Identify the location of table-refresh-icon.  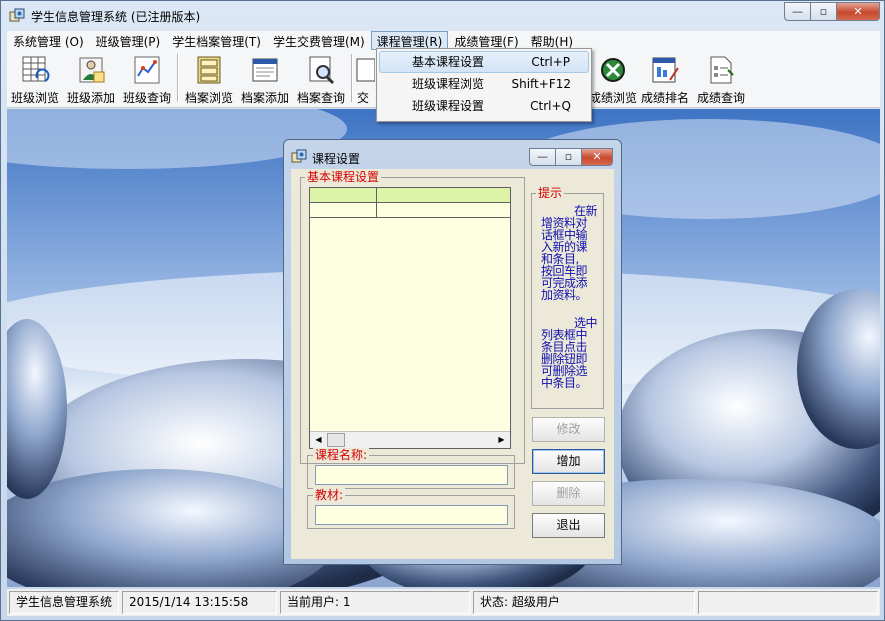
(36, 69).